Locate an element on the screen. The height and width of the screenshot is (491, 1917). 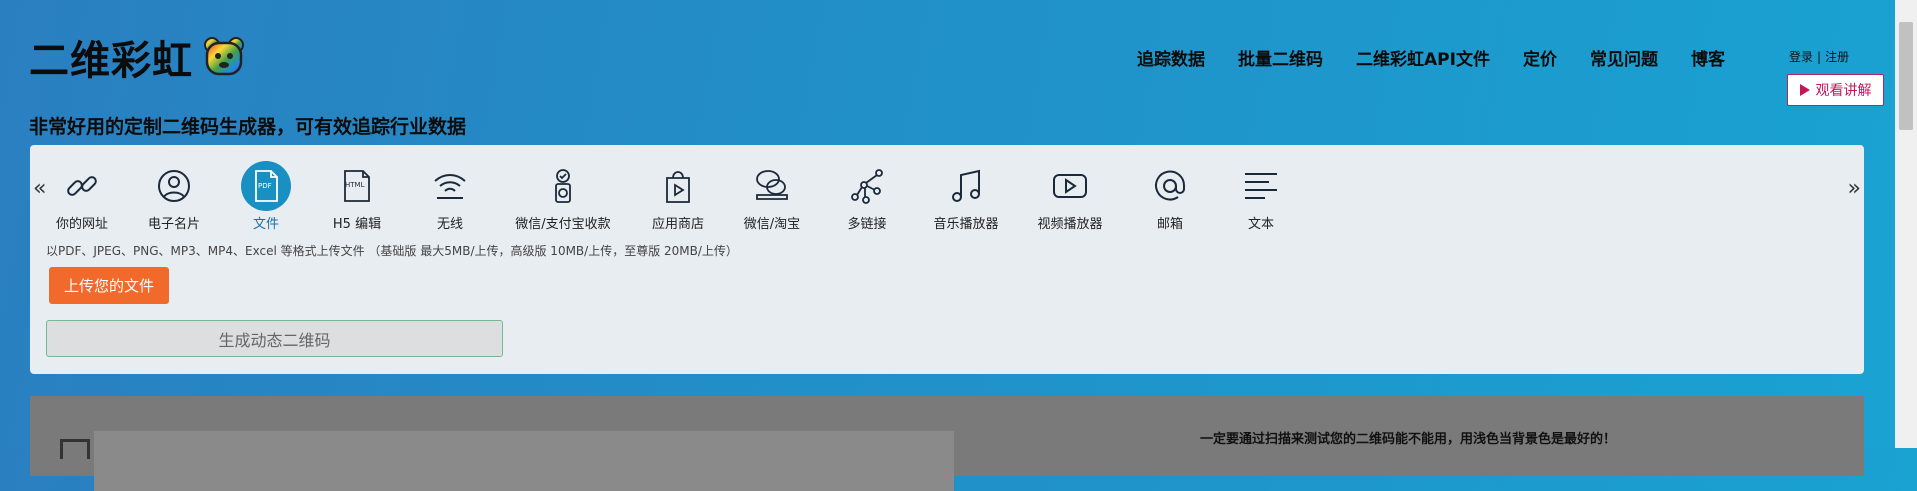
generate-dynamic-qr-button: 生成动态二维码 is located at coordinates (274, 338).